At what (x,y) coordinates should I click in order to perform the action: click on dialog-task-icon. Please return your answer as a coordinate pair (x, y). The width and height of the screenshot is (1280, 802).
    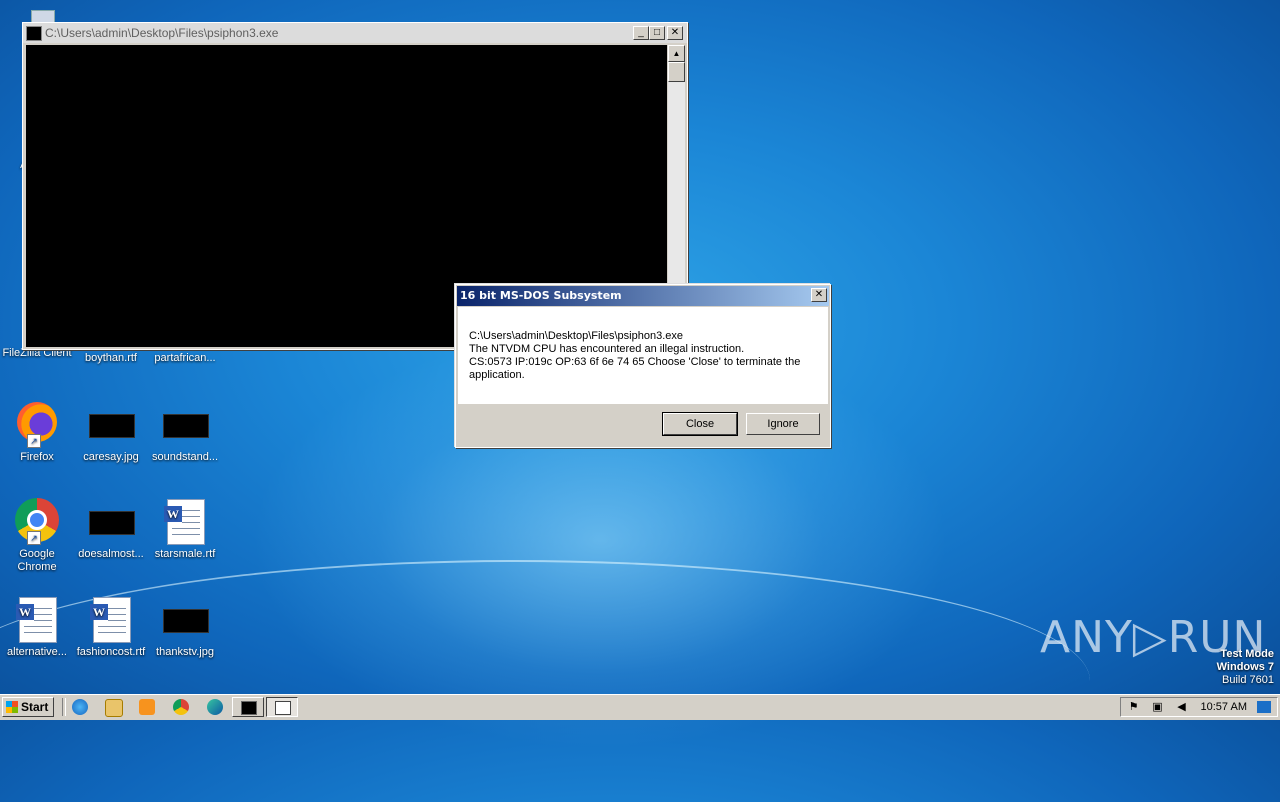
    Looking at the image, I should click on (283, 708).